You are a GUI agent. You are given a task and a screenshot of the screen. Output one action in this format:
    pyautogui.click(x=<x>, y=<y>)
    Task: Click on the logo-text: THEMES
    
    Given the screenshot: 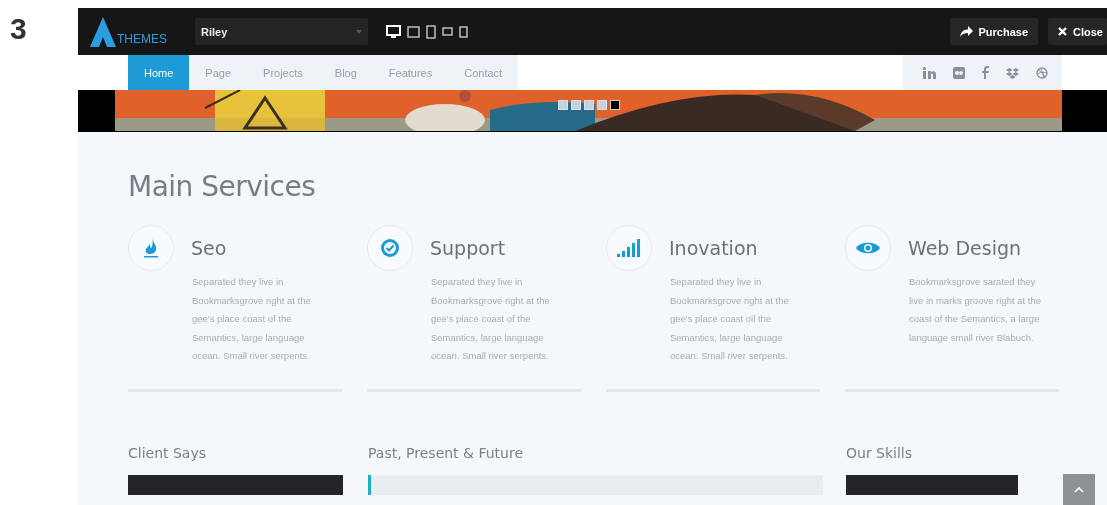 What is the action you would take?
    pyautogui.click(x=142, y=38)
    